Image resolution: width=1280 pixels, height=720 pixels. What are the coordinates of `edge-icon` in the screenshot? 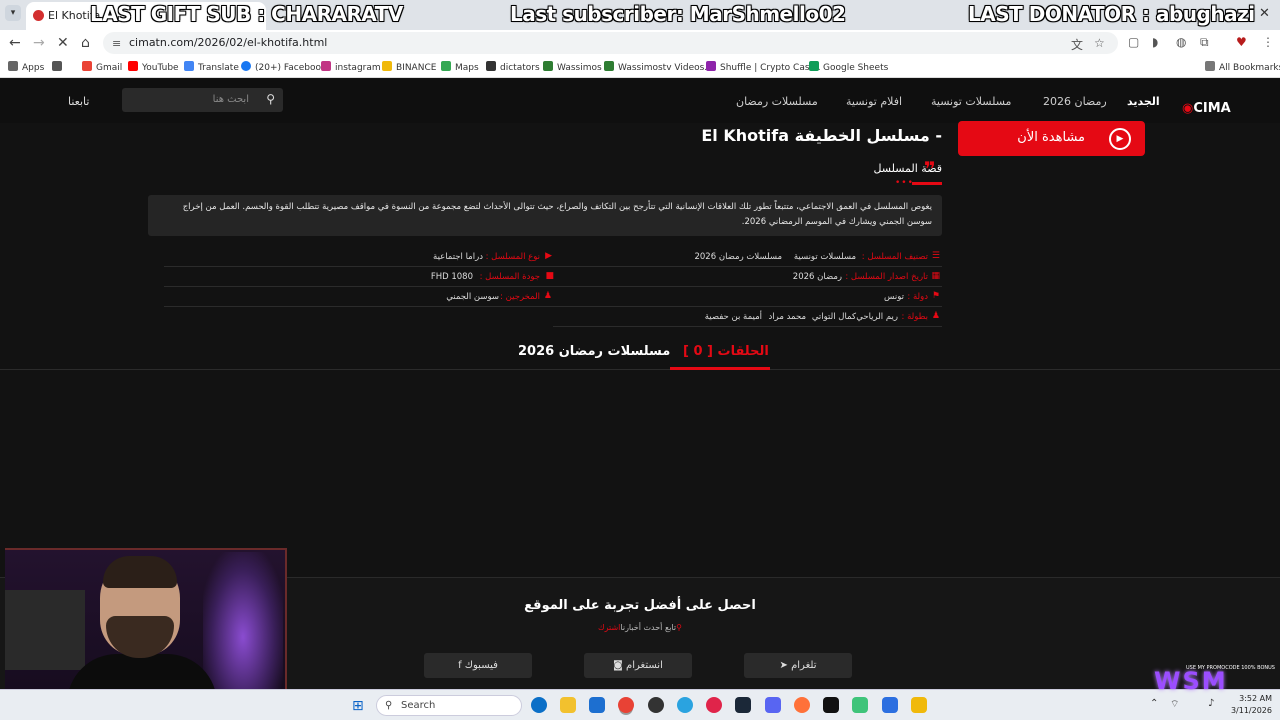 It's located at (539, 705).